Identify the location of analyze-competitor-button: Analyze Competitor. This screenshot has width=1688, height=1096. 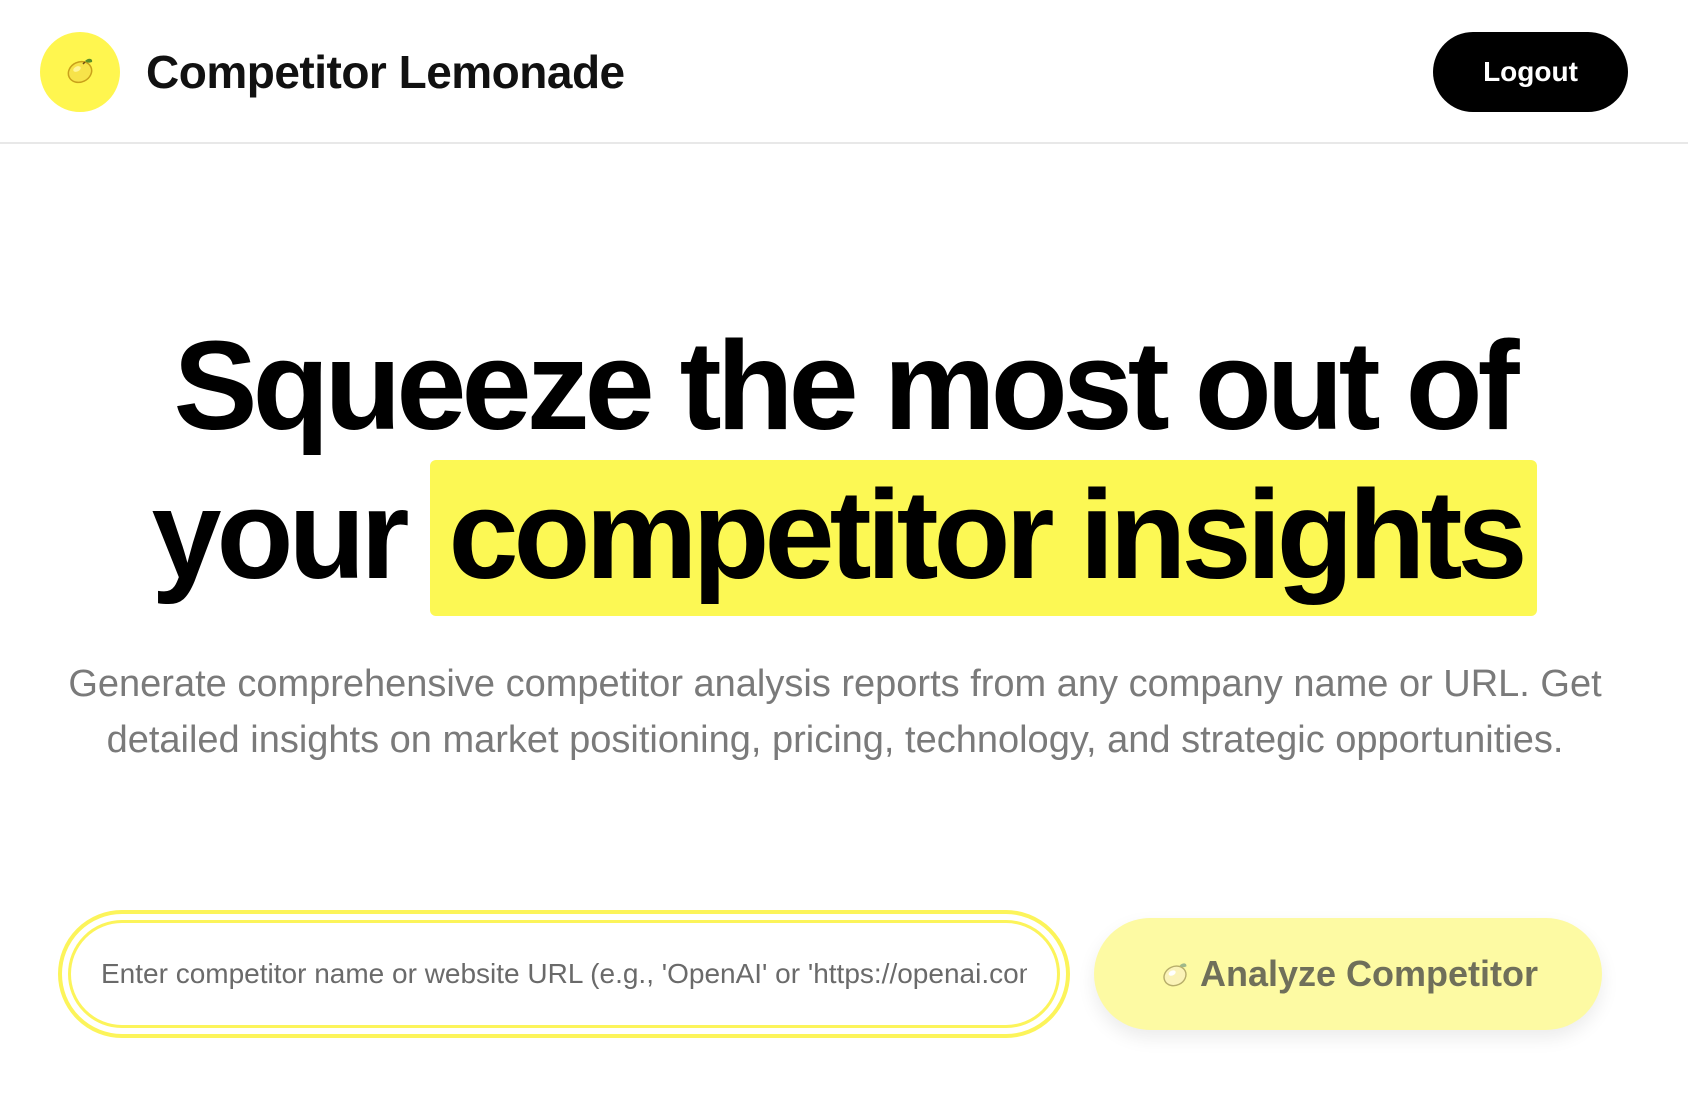
(1348, 974).